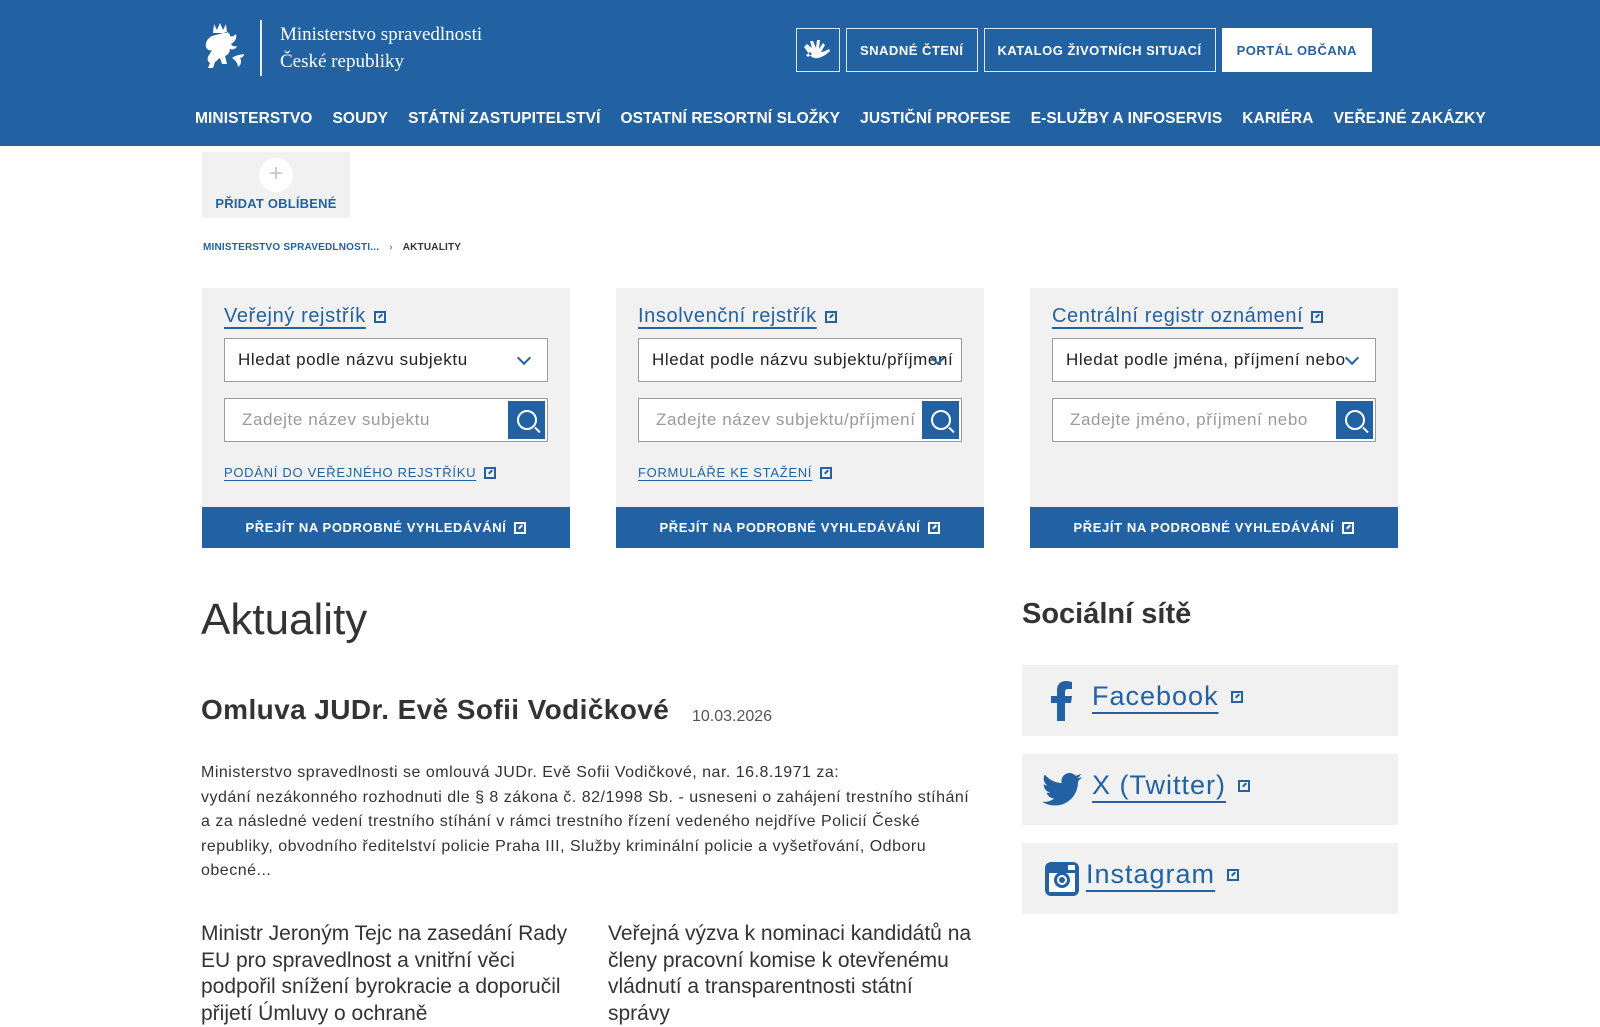 This screenshot has height=1027, width=1600. I want to click on social-label: X (Twitter), so click(1159, 785).